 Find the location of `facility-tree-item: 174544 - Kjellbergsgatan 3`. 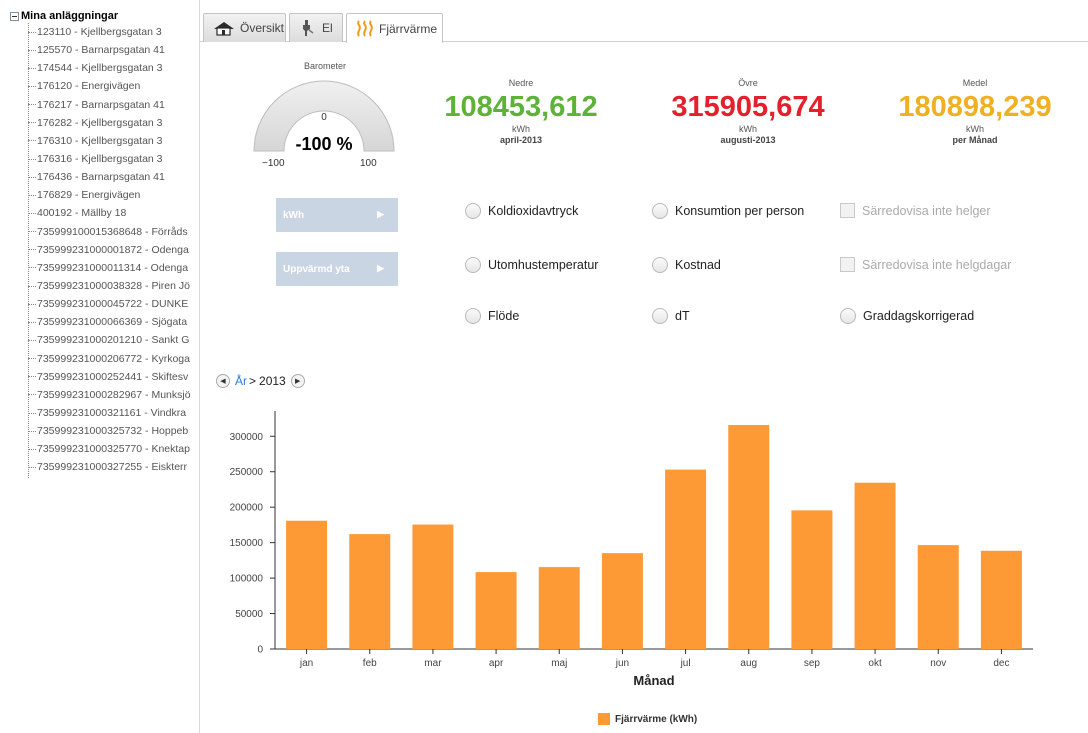

facility-tree-item: 174544 - Kjellbergsgatan 3 is located at coordinates (113, 68).